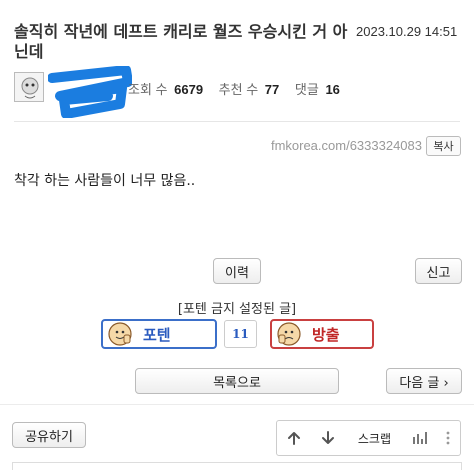 This screenshot has height=470, width=474. Describe the element at coordinates (189, 89) in the screenshot. I see `views-count: 6679` at that location.